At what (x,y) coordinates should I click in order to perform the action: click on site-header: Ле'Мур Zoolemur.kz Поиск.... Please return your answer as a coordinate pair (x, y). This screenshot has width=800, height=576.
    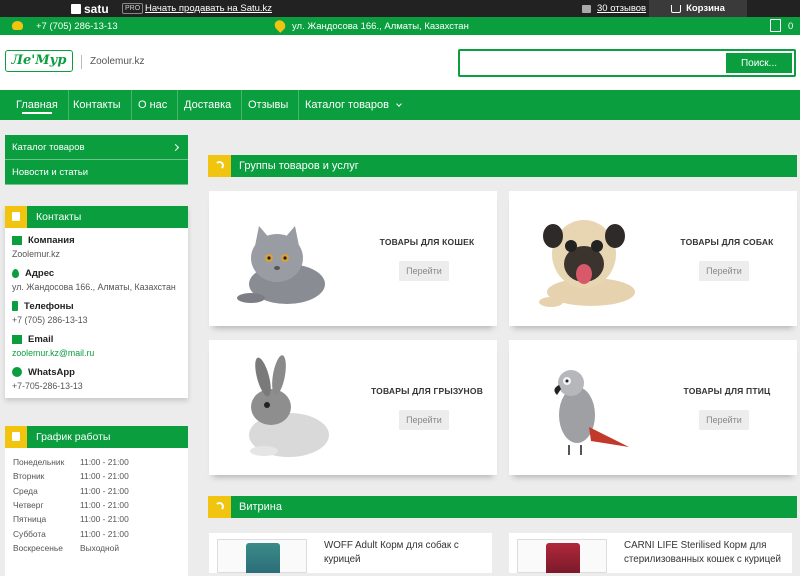
    Looking at the image, I should click on (400, 62).